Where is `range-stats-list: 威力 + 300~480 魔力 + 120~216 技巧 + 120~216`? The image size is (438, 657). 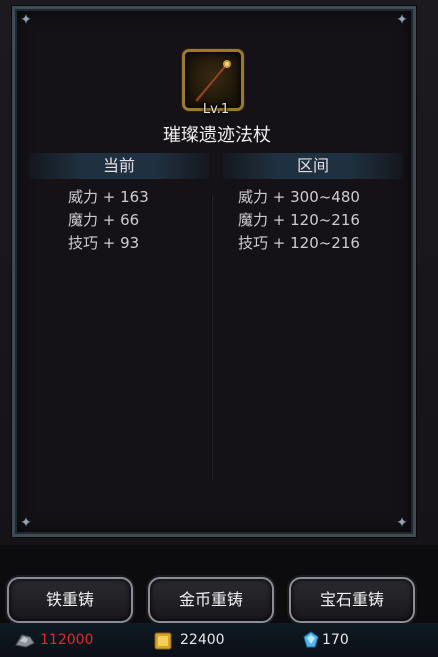 range-stats-list: 威力 + 300~480 魔力 + 120~216 技巧 + 120~216 is located at coordinates (299, 220).